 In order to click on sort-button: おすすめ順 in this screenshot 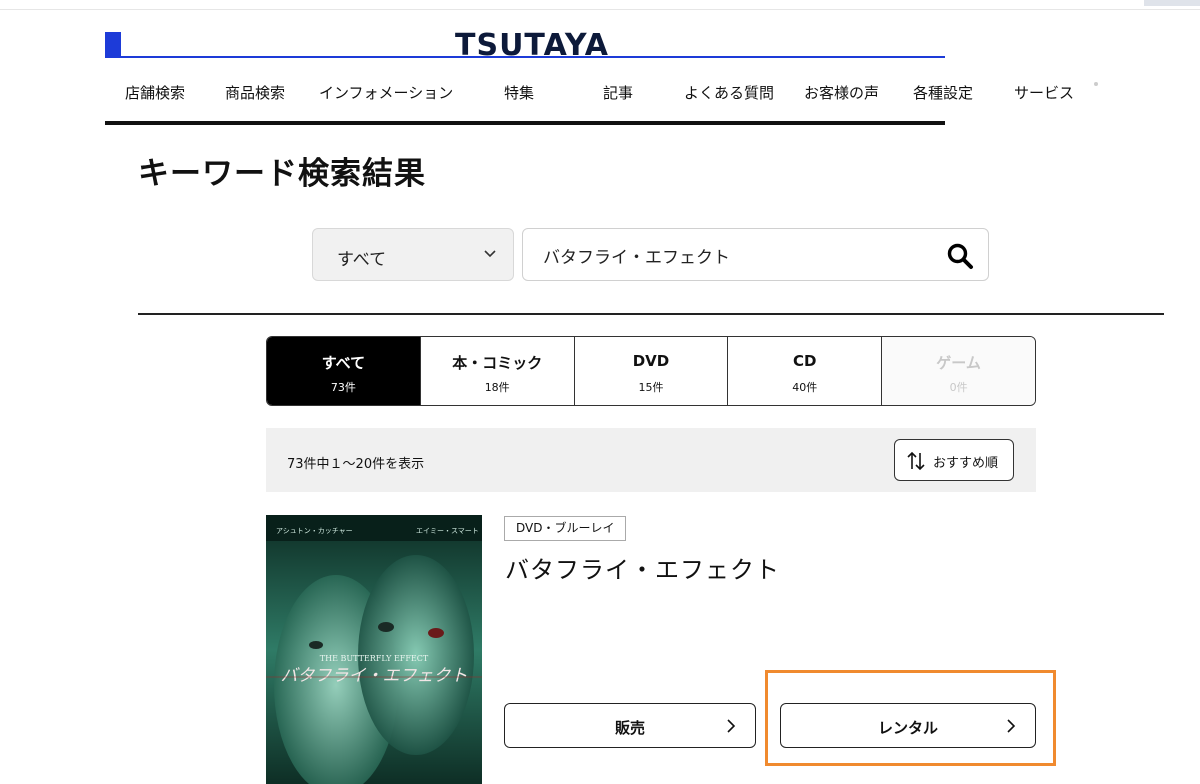, I will do `click(954, 460)`.